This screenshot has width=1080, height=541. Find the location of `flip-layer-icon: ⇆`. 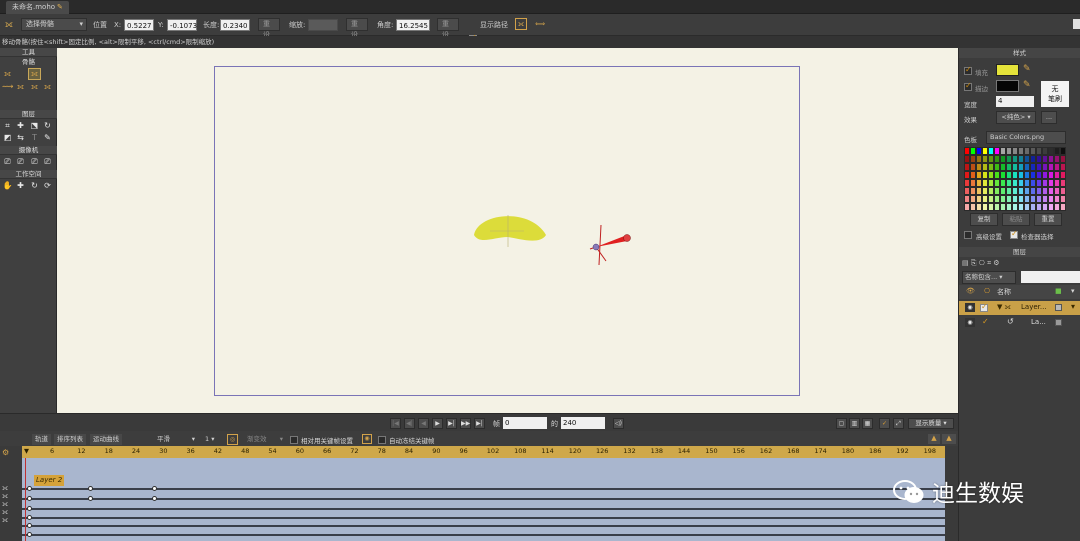

flip-layer-icon: ⇆ is located at coordinates (20, 138).